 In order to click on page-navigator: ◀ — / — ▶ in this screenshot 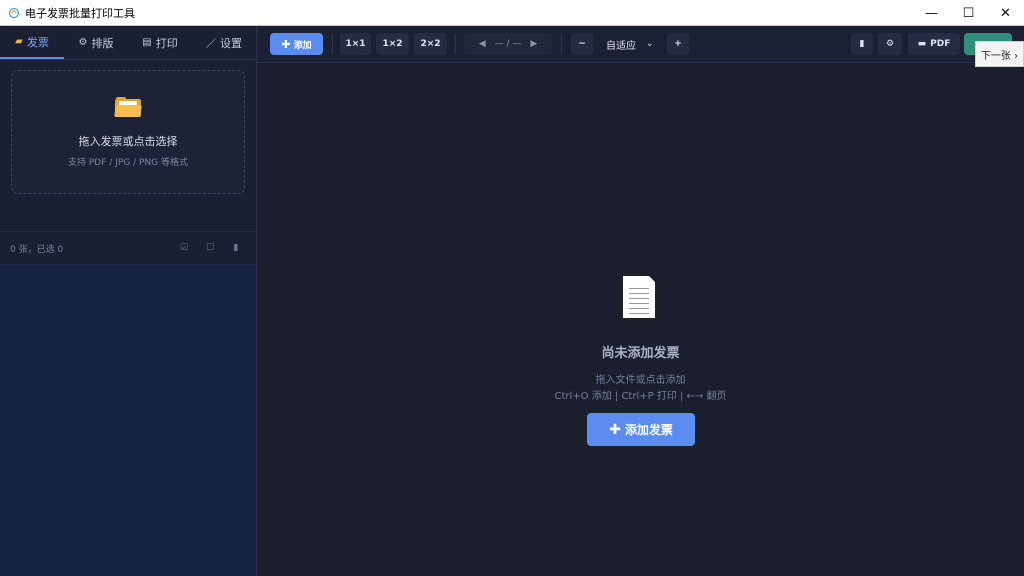, I will do `click(508, 44)`.